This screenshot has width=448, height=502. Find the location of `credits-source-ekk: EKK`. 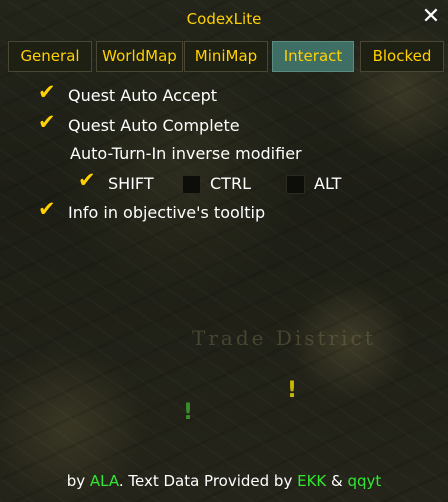

credits-source-ekk: EKK is located at coordinates (312, 481).